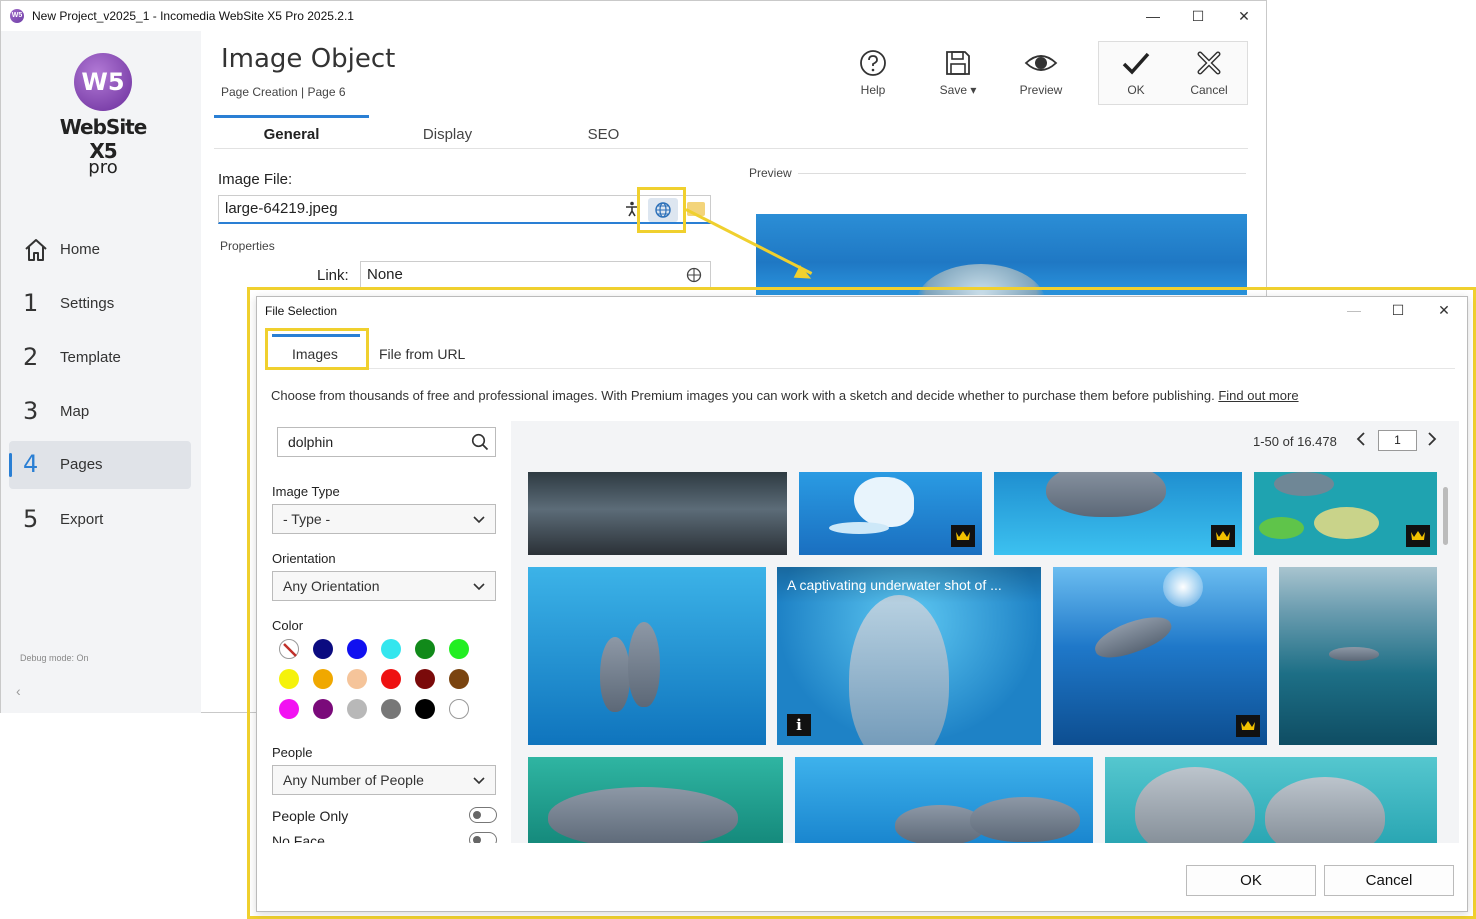 The width and height of the screenshot is (1476, 919). Describe the element at coordinates (483, 837) in the screenshot. I see `no-face-toggle` at that location.